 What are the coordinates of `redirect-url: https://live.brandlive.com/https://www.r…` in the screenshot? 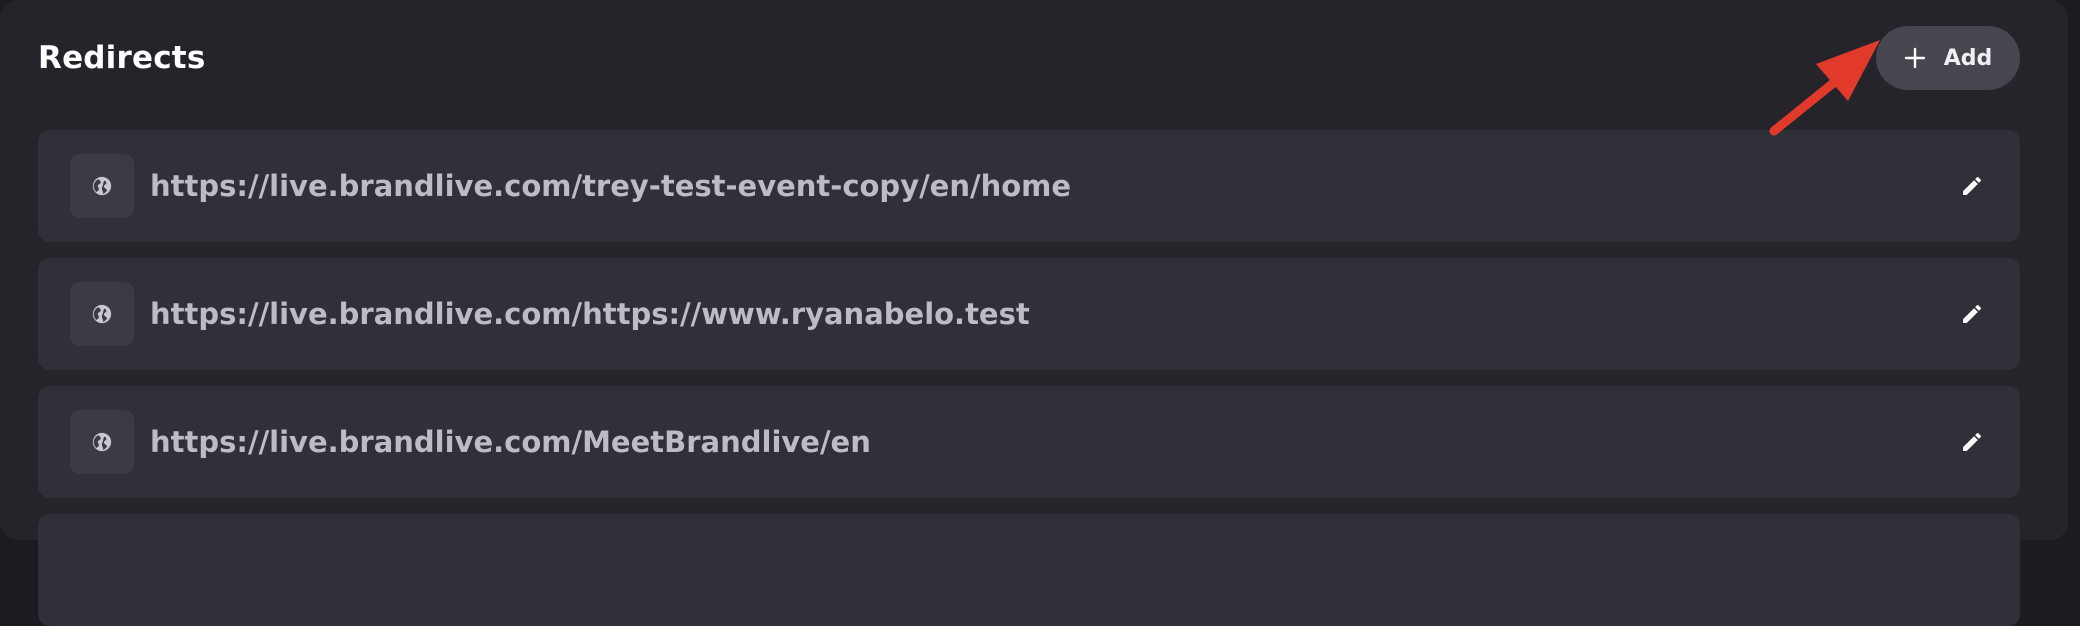 It's located at (590, 314).